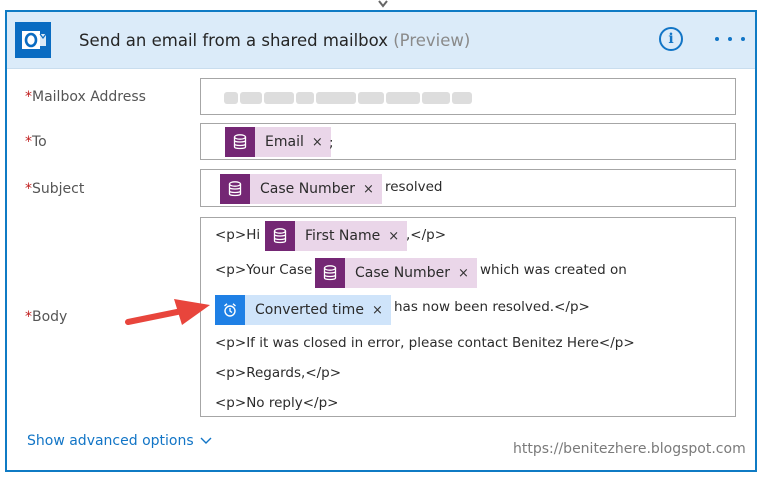 This screenshot has height=481, width=768. I want to click on mailbox-address-label: *Mailbox Address, so click(85, 97).